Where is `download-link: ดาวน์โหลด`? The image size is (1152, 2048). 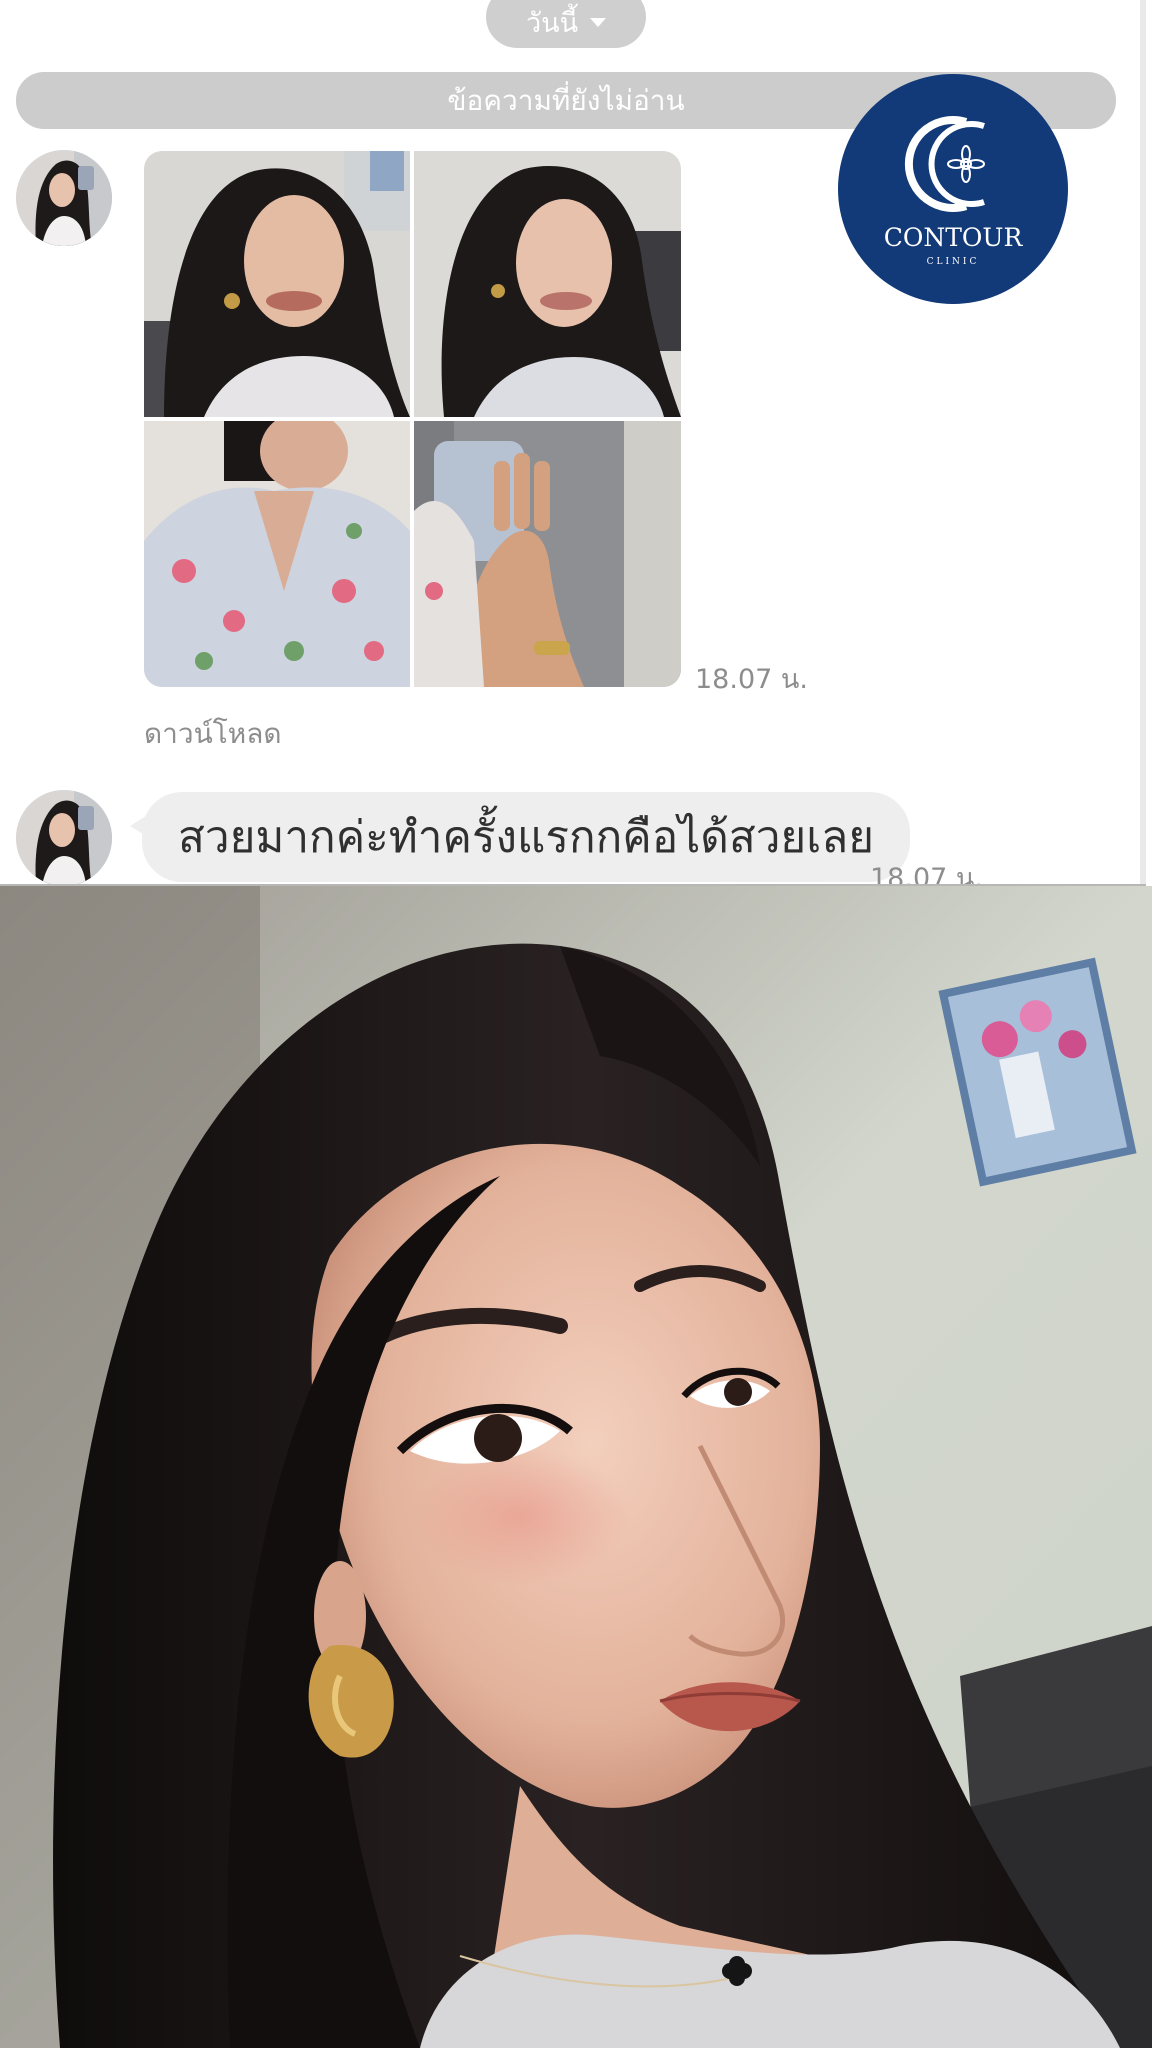 download-link: ดาวน์โหลด is located at coordinates (213, 734).